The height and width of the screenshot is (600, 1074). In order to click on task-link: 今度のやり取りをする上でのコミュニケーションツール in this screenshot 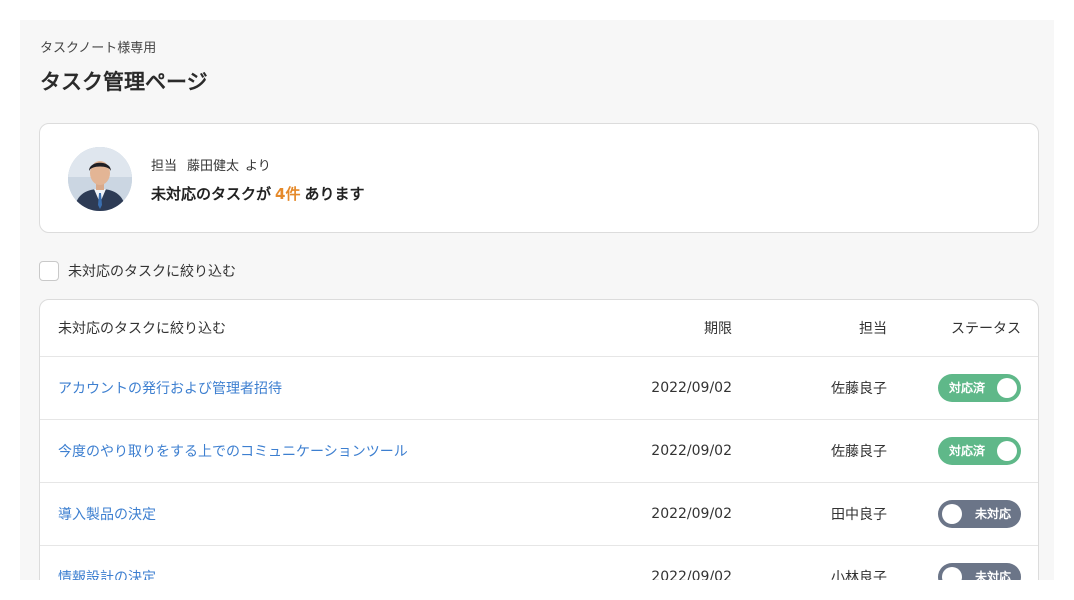, I will do `click(233, 451)`.